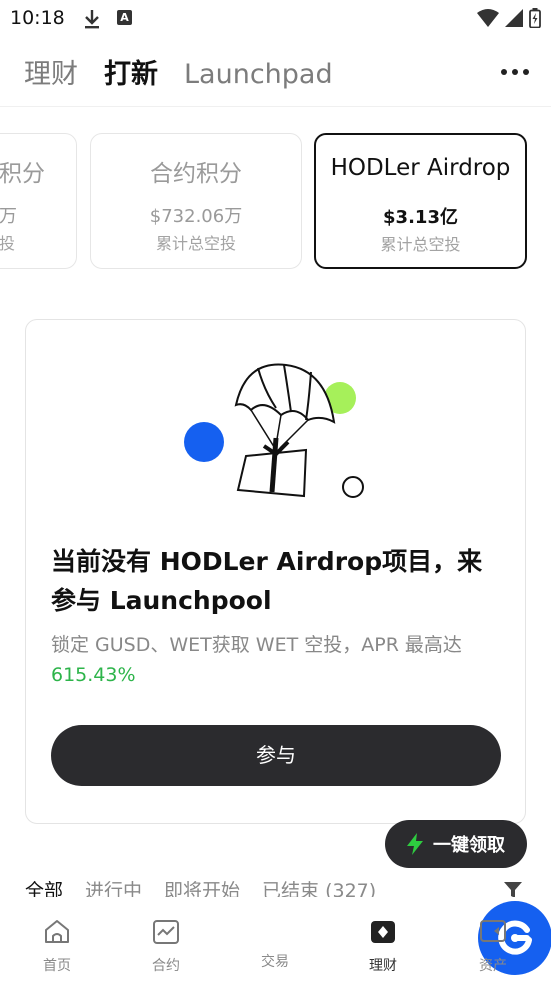 The image size is (551, 981). Describe the element at coordinates (493, 966) in the screenshot. I see `nav-label: 资产` at that location.